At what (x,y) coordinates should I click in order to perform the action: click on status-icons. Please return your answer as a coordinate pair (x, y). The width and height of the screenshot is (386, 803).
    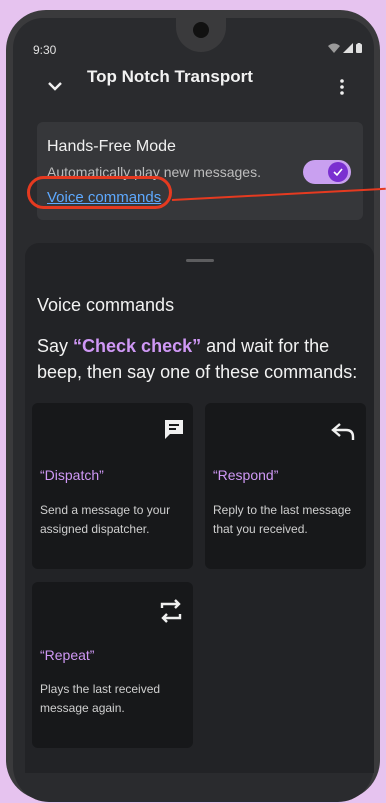
    Looking at the image, I should click on (345, 48).